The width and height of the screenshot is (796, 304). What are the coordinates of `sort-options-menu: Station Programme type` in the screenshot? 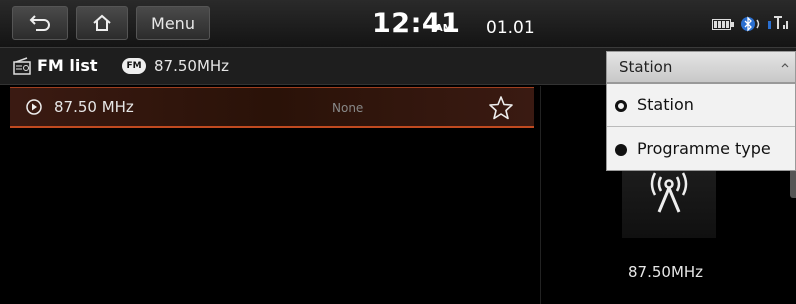 It's located at (701, 127).